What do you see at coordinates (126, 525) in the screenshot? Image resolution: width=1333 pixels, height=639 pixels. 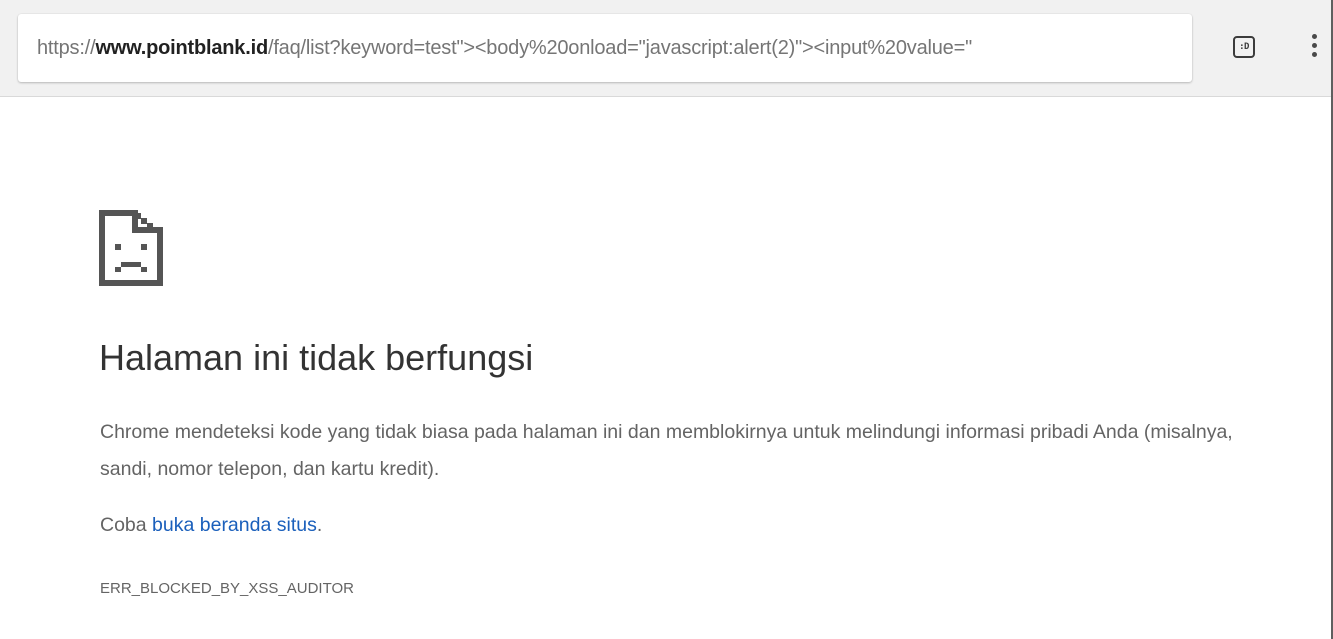 I see `try-prefix: Coba` at bounding box center [126, 525].